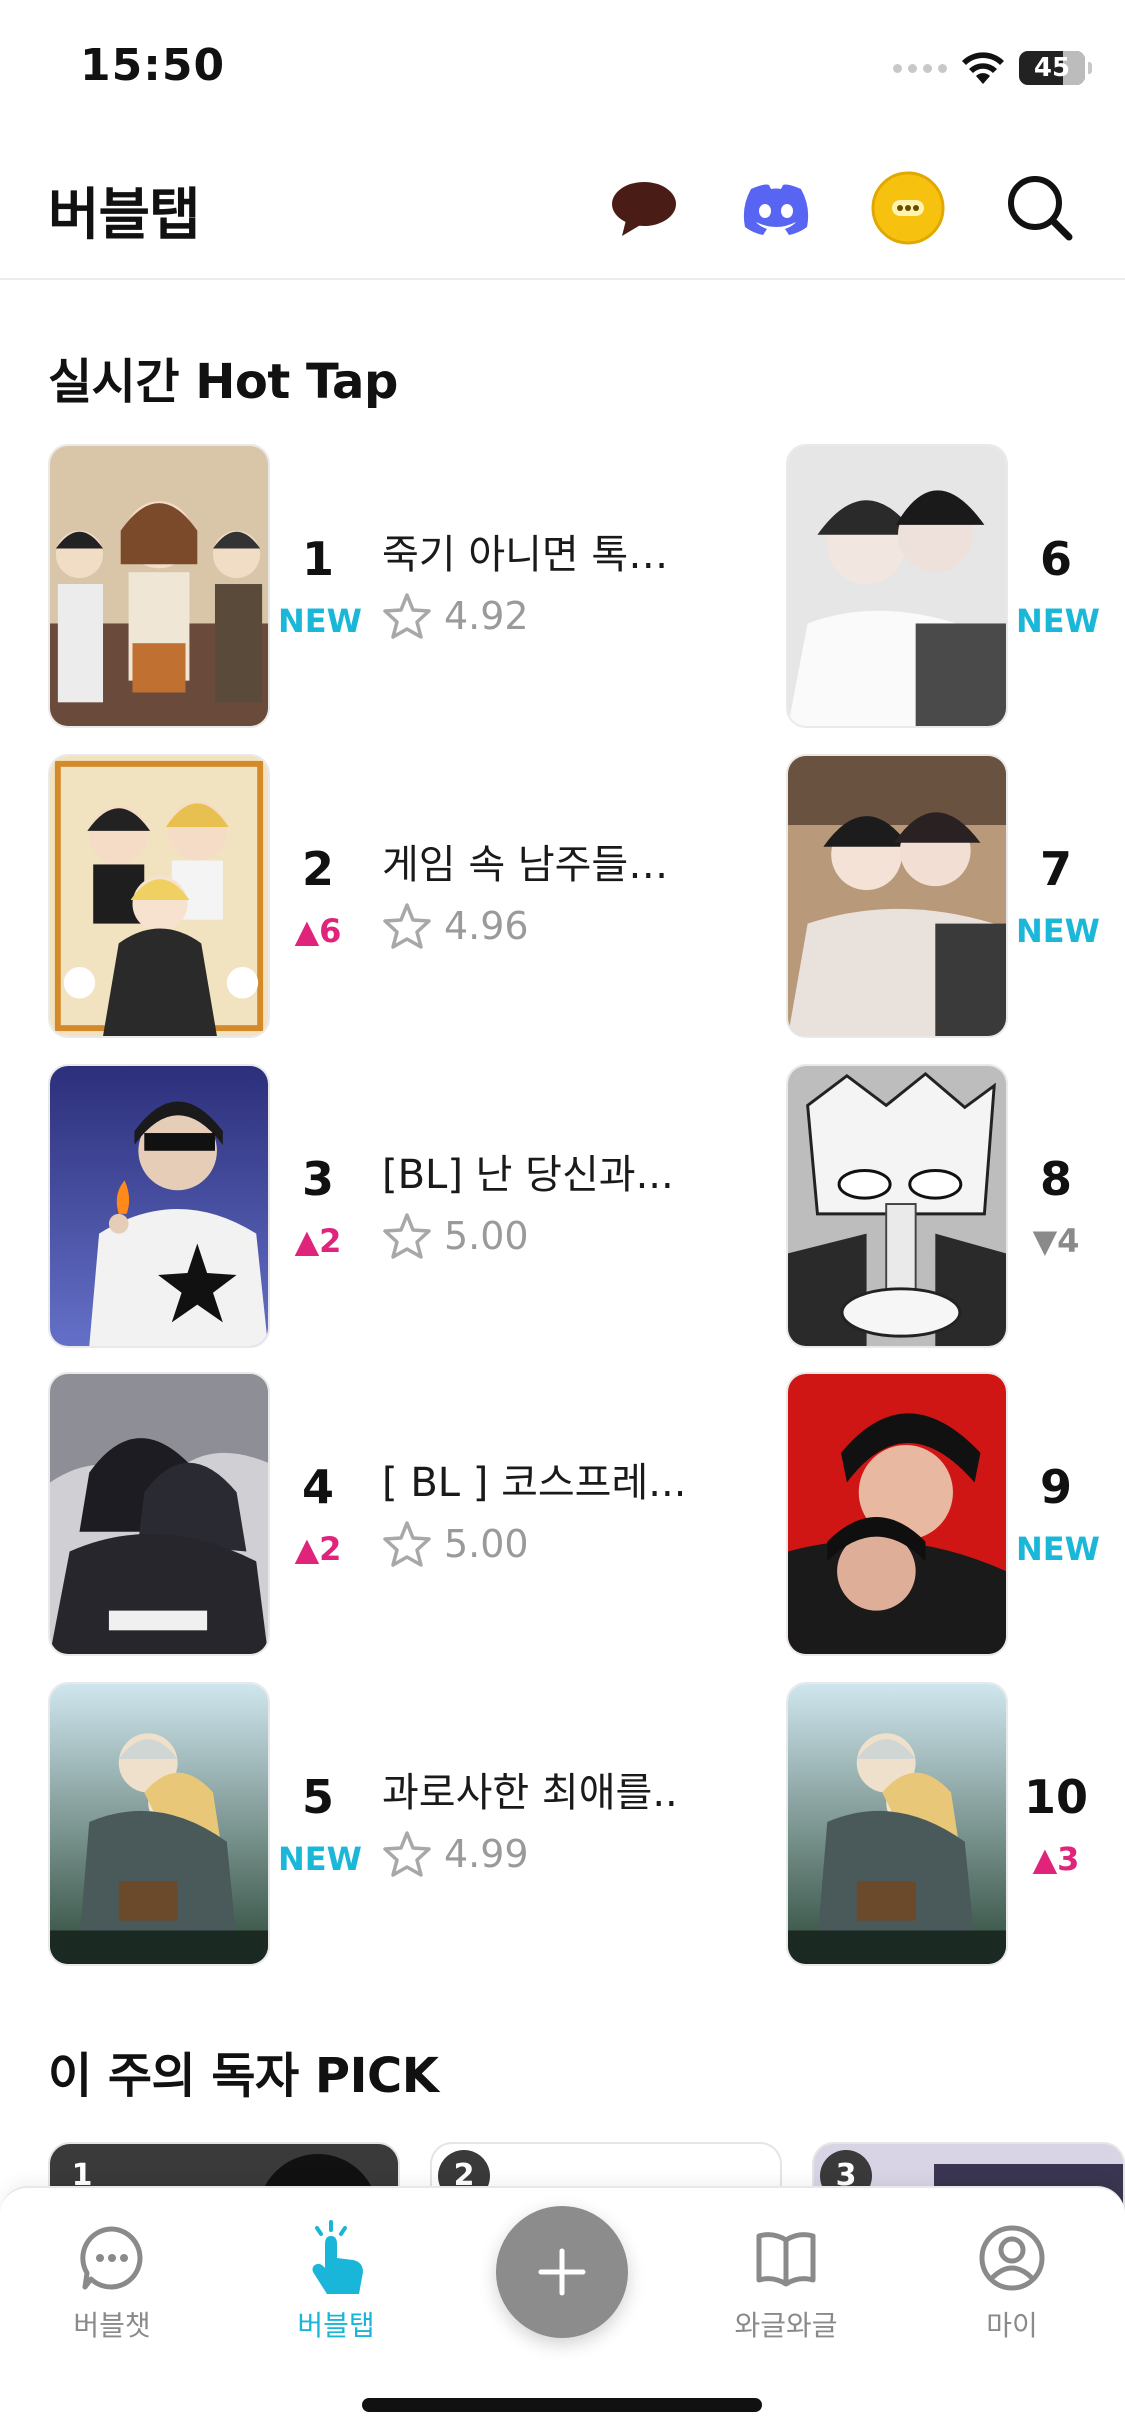 Image resolution: width=1125 pixels, height=2436 pixels. What do you see at coordinates (1056, 1241) in the screenshot?
I see `rank-change-badge: ▼4` at bounding box center [1056, 1241].